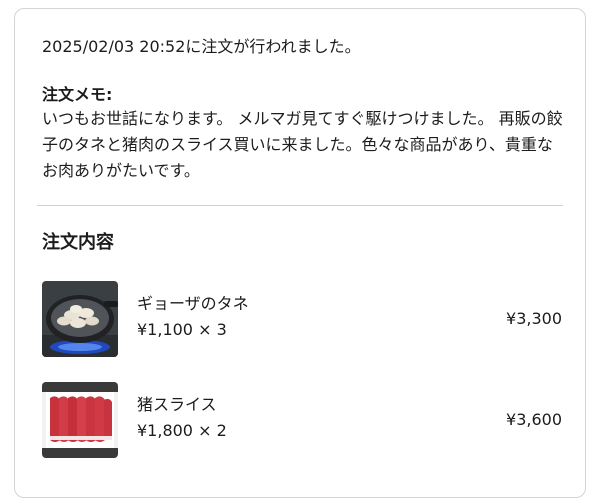 This screenshot has width=600, height=498. What do you see at coordinates (77, 94) in the screenshot?
I see `memo-heading: 注文メモ:` at bounding box center [77, 94].